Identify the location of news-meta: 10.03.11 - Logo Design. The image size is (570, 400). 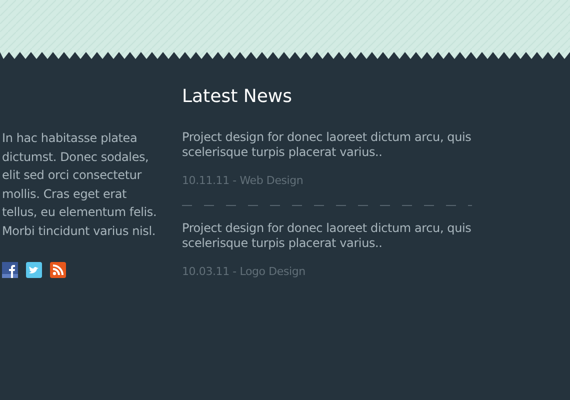
(244, 272).